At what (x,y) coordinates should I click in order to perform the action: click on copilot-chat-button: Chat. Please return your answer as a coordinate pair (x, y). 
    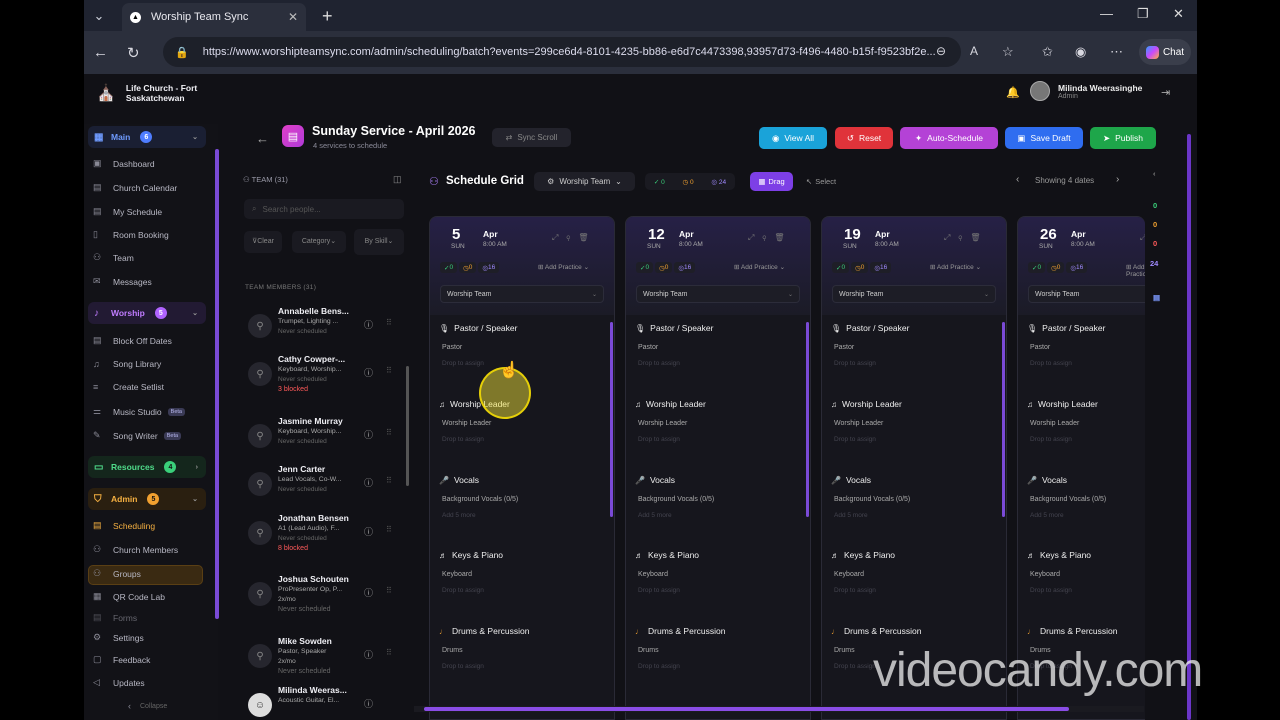
    Looking at the image, I should click on (1165, 52).